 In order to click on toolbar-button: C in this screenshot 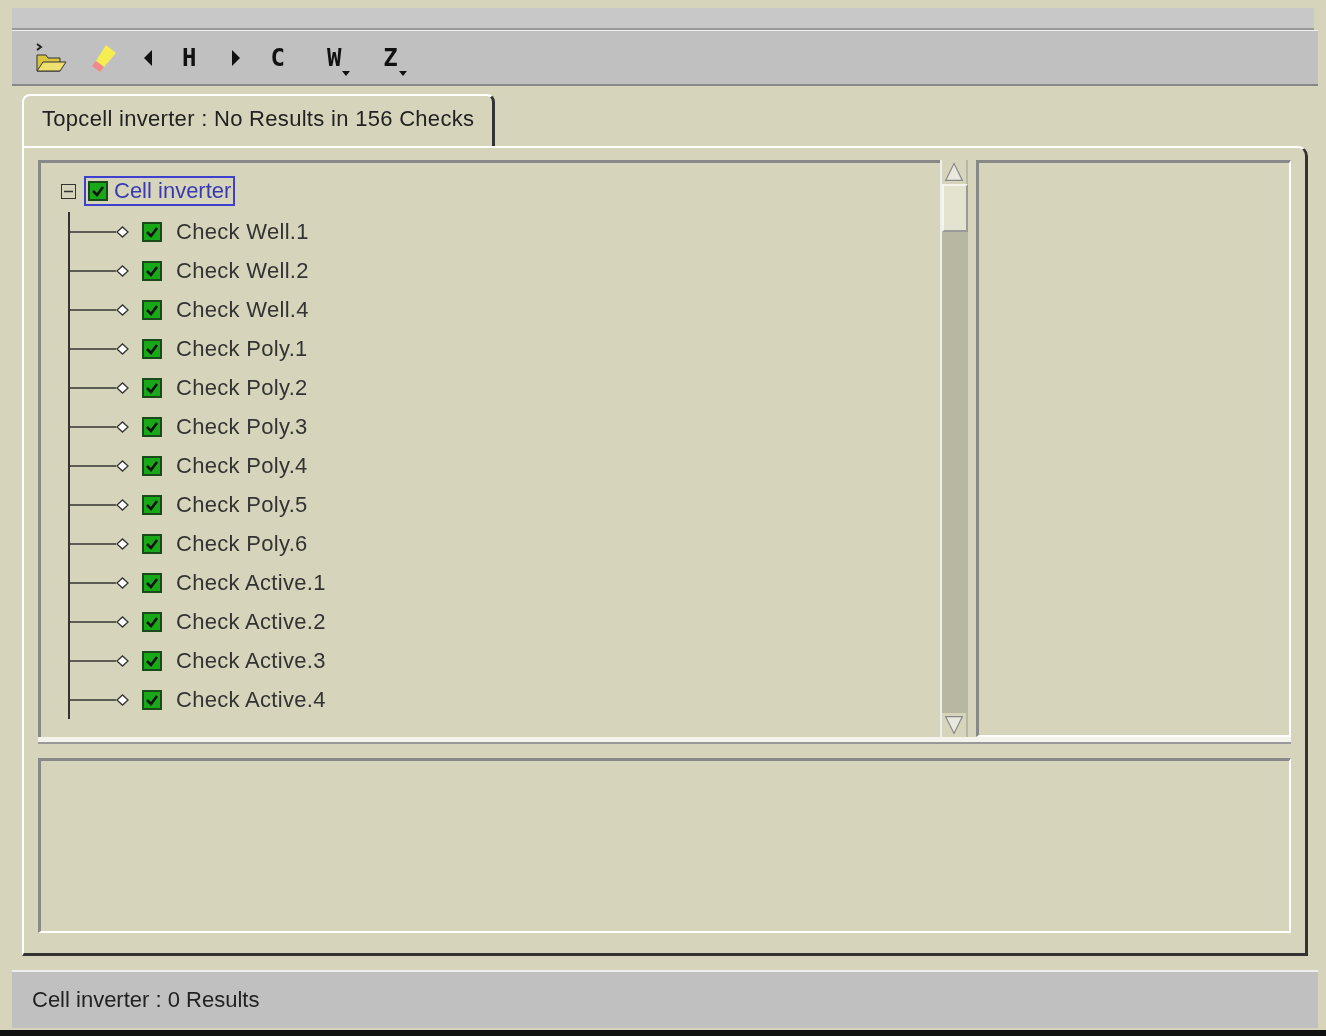, I will do `click(280, 57)`.